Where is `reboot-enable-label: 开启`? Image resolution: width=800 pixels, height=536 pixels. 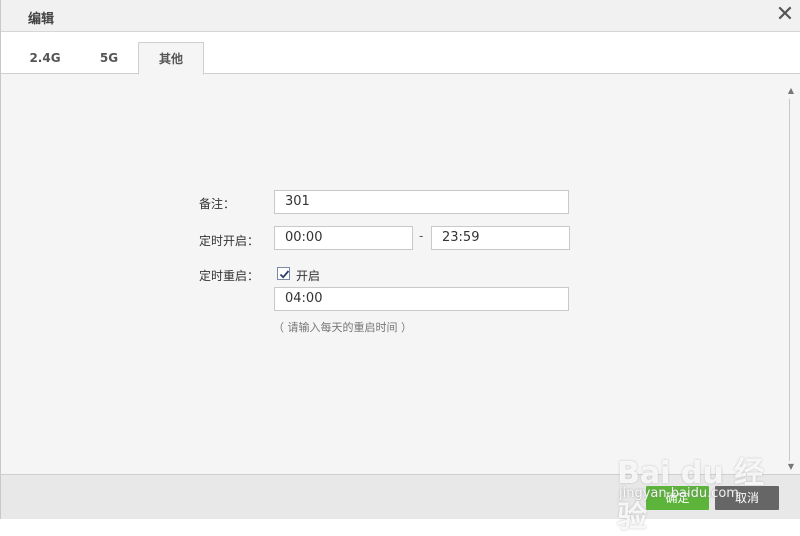 reboot-enable-label: 开启 is located at coordinates (308, 276).